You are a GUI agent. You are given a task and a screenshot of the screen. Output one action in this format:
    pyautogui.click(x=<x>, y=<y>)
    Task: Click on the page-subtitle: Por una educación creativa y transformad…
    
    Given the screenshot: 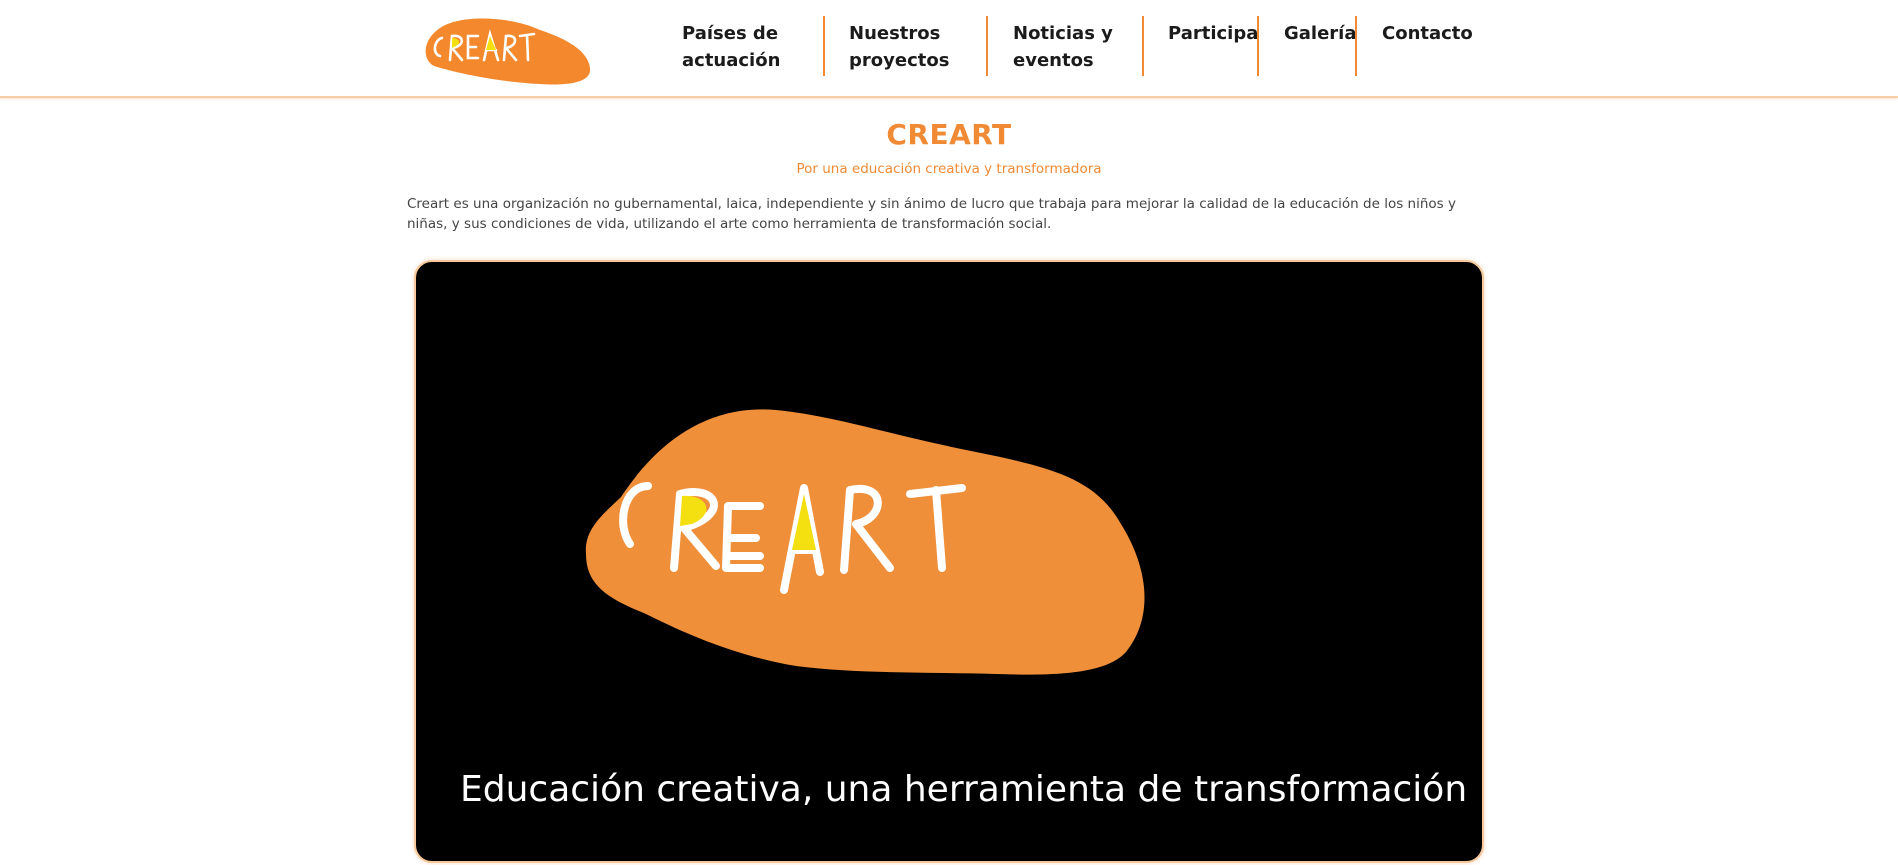 What is the action you would take?
    pyautogui.click(x=949, y=169)
    